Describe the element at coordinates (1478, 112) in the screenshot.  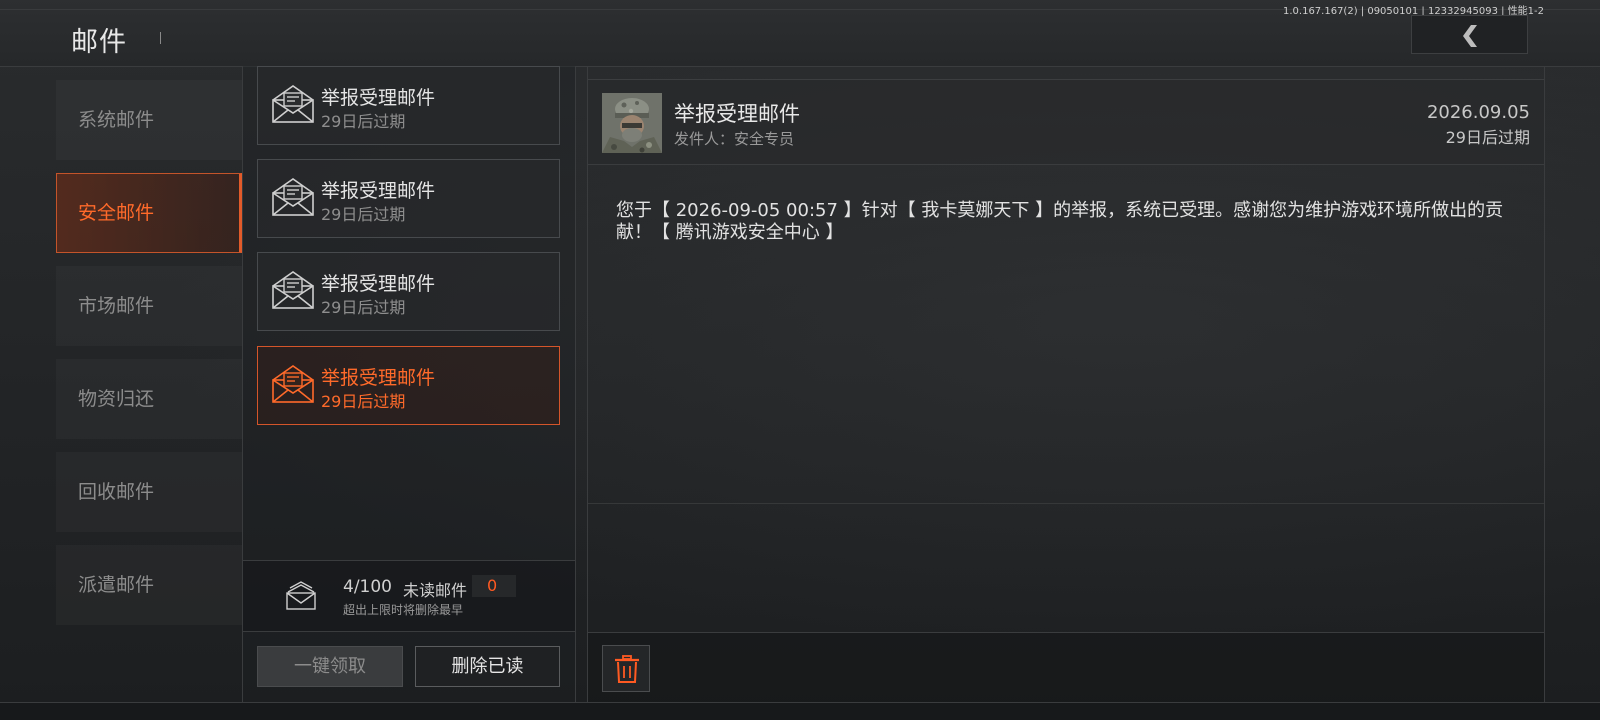
I see `detail-date: 2026.09.05` at that location.